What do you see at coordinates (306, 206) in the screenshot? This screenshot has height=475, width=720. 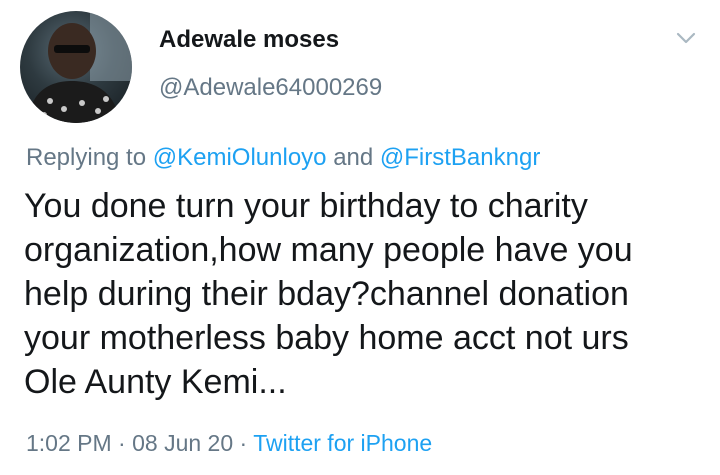 I see `tweet-text-line: You done turn your birthday to charity` at bounding box center [306, 206].